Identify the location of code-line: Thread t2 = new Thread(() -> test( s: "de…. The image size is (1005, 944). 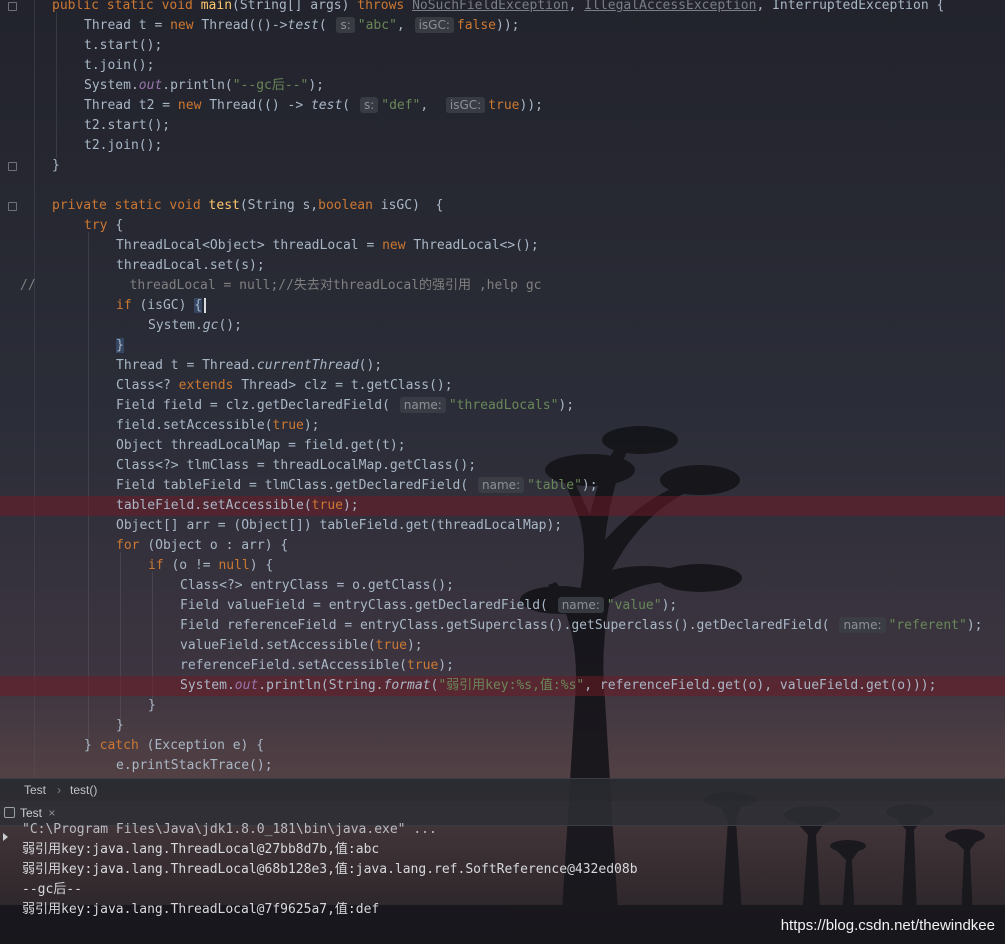
(502, 106).